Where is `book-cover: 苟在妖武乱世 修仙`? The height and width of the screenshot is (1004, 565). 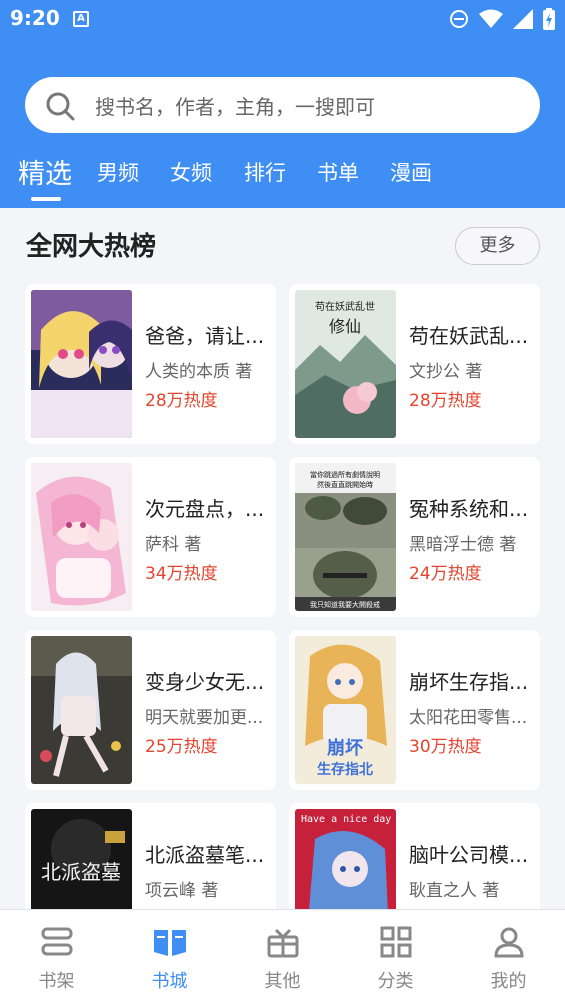
book-cover: 苟在妖武乱世 修仙 is located at coordinates (345, 364).